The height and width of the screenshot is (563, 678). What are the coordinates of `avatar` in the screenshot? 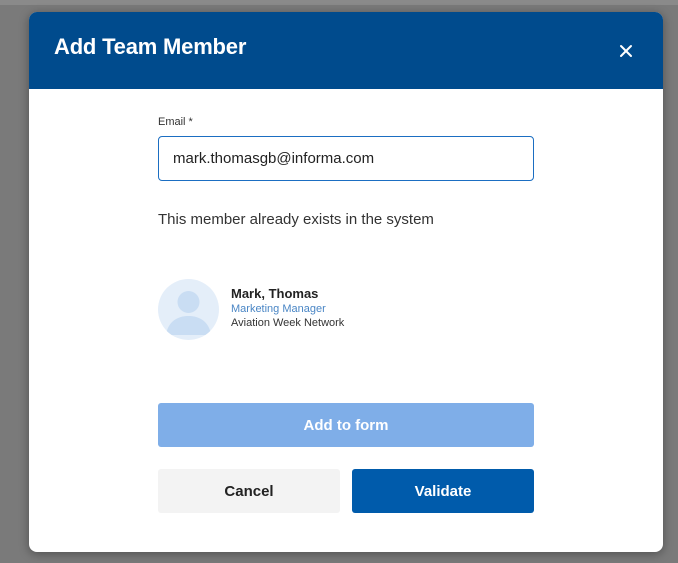 It's located at (188, 309).